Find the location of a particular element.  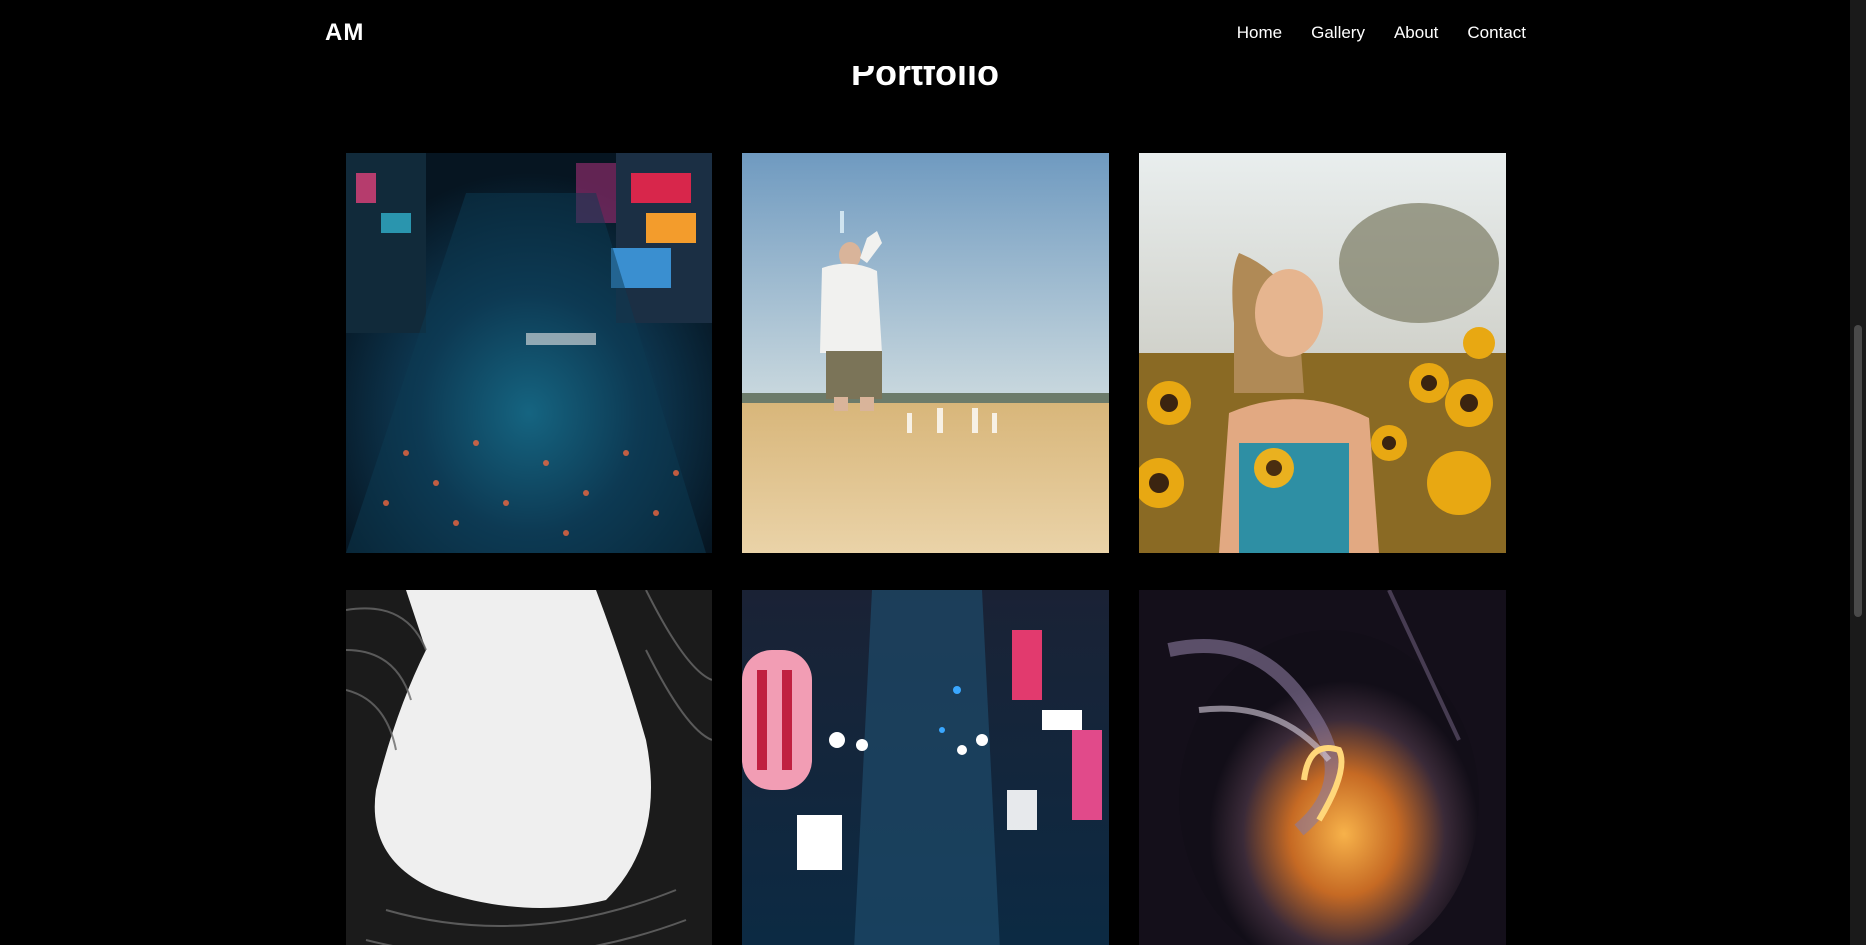

site-logo: AM is located at coordinates (344, 33).